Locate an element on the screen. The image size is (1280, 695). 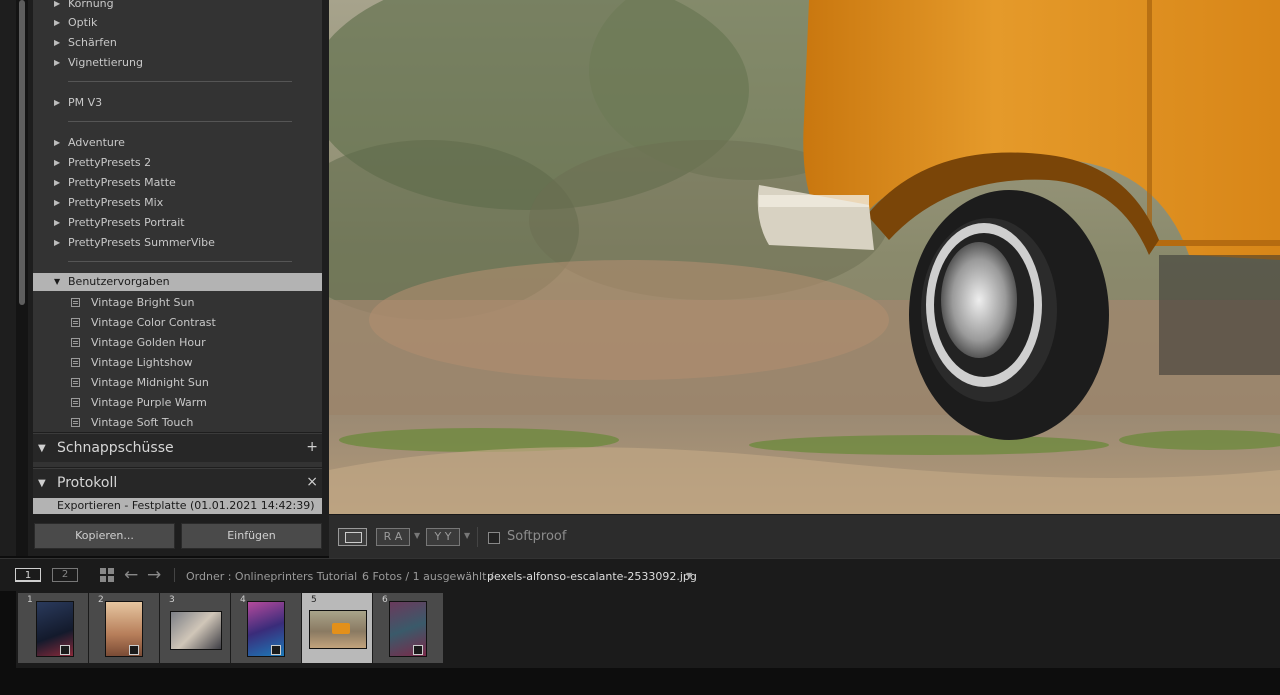
primary-window-button: 1 is located at coordinates (28, 575).